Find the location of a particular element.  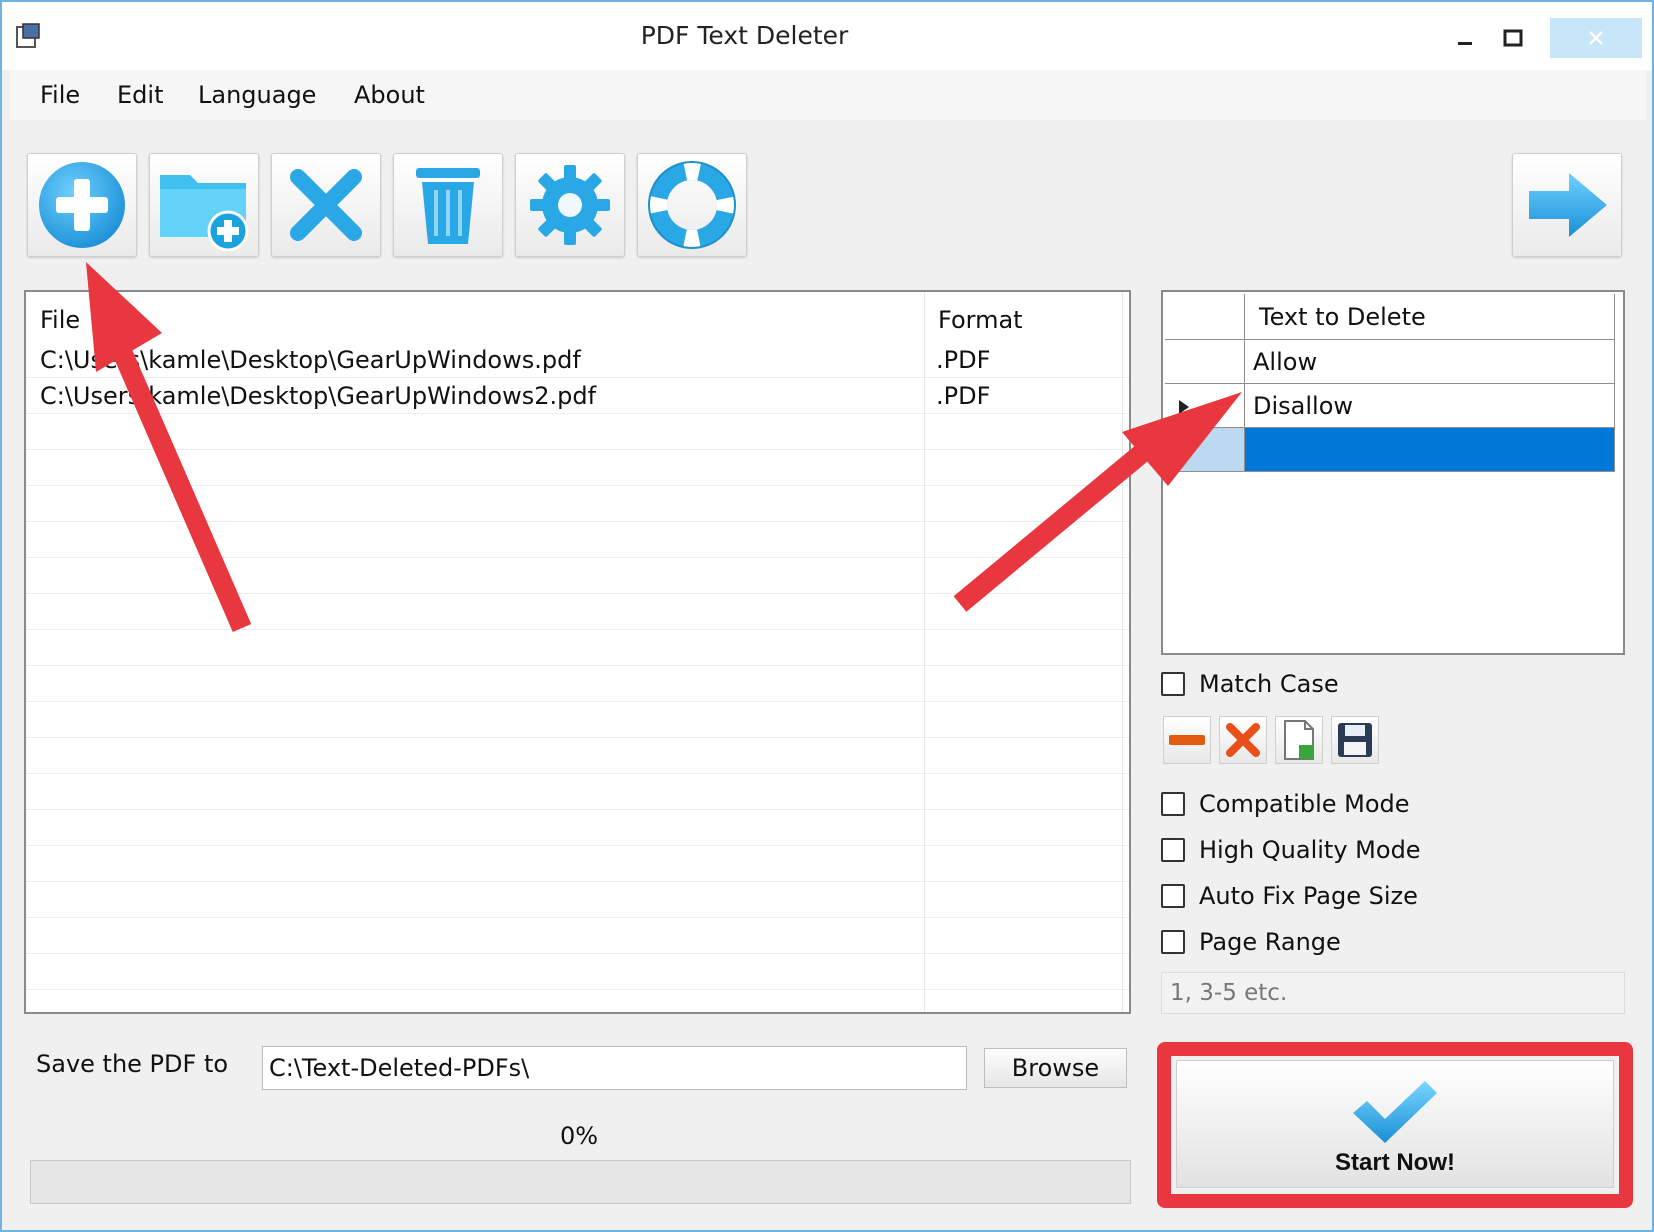

delete-x-icon is located at coordinates (1243, 740).